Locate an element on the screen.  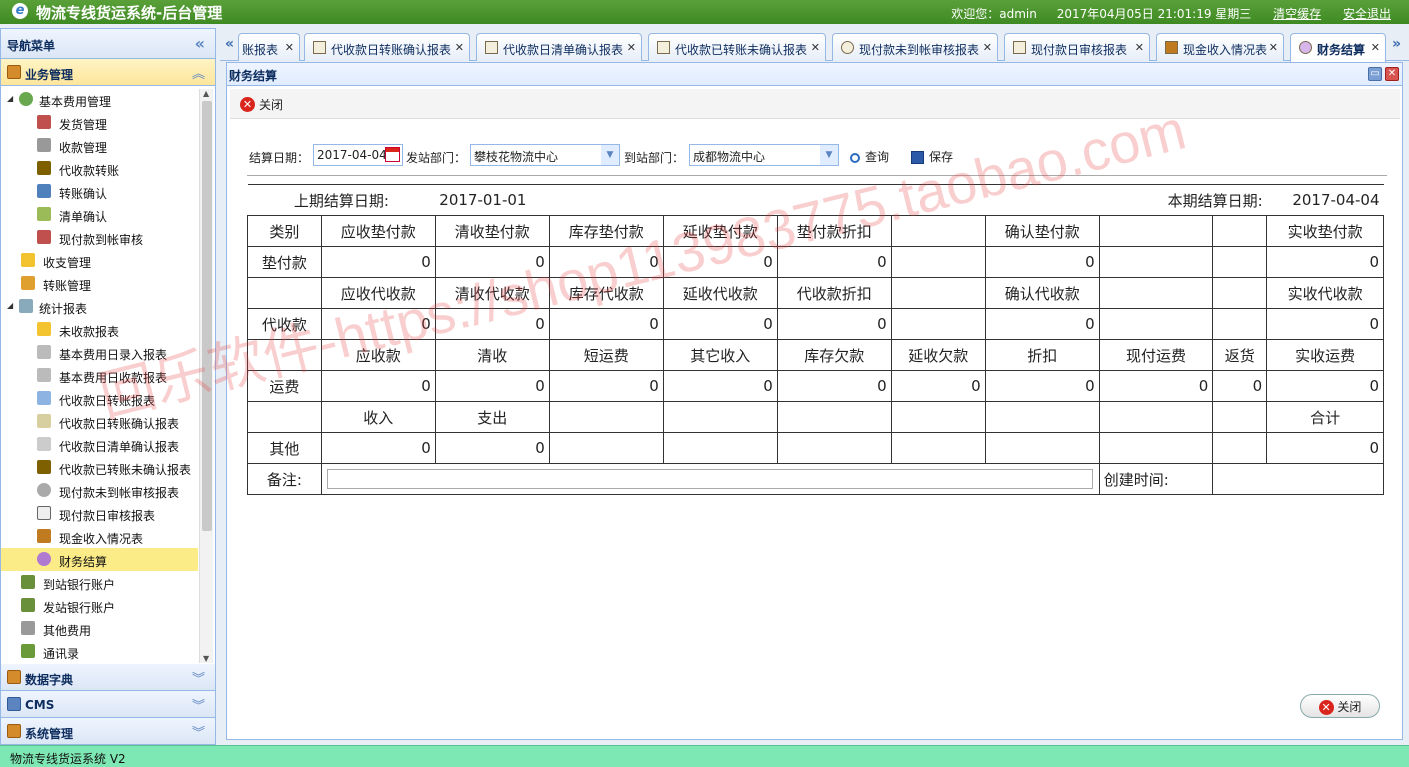
section-cms-label: CMS is located at coordinates (40, 705).